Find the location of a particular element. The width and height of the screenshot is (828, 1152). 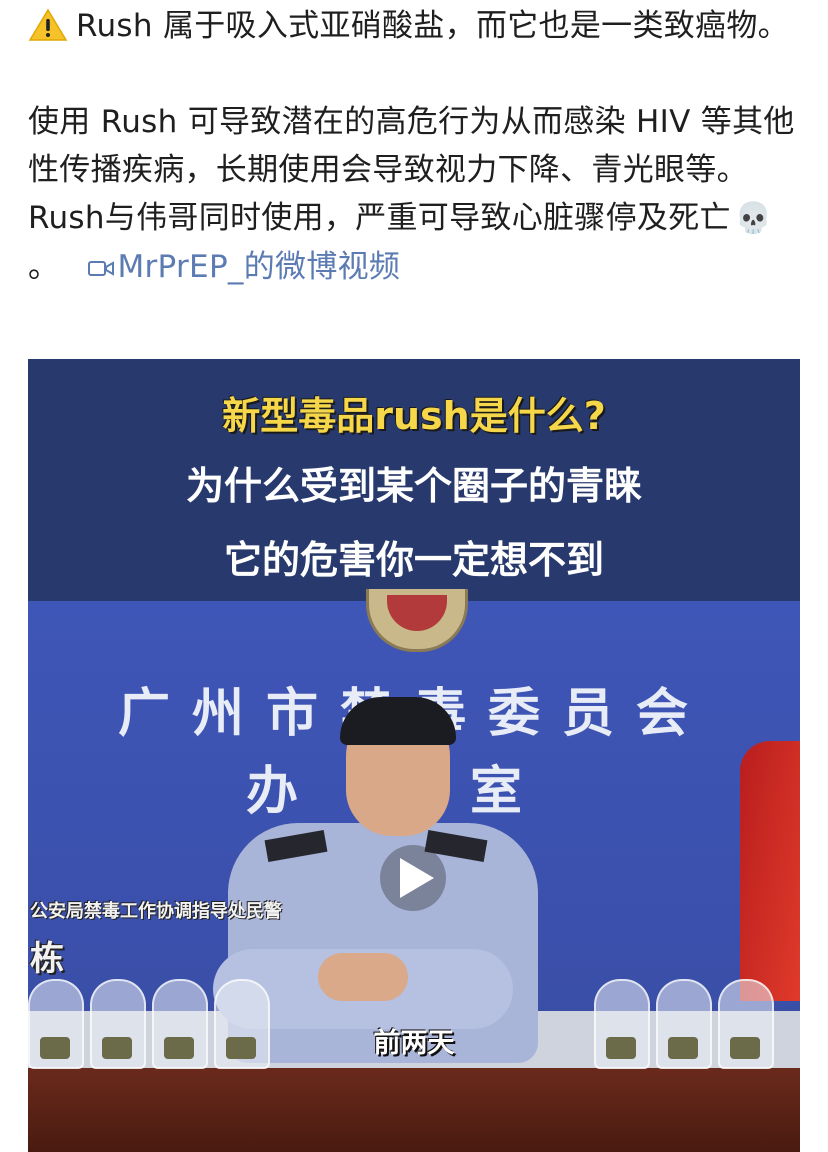

post-paragraph-1: Rush 属于吸入式亚硝酸盐，而它也是一类致癌物。 is located at coordinates (418, 26).